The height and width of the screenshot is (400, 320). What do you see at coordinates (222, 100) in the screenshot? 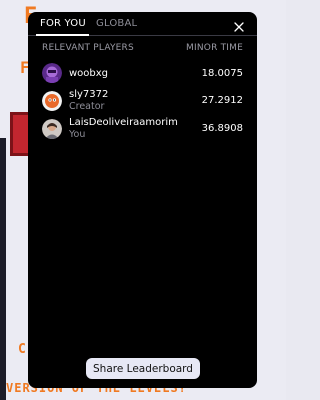
I see `player-time: 27.2912` at bounding box center [222, 100].